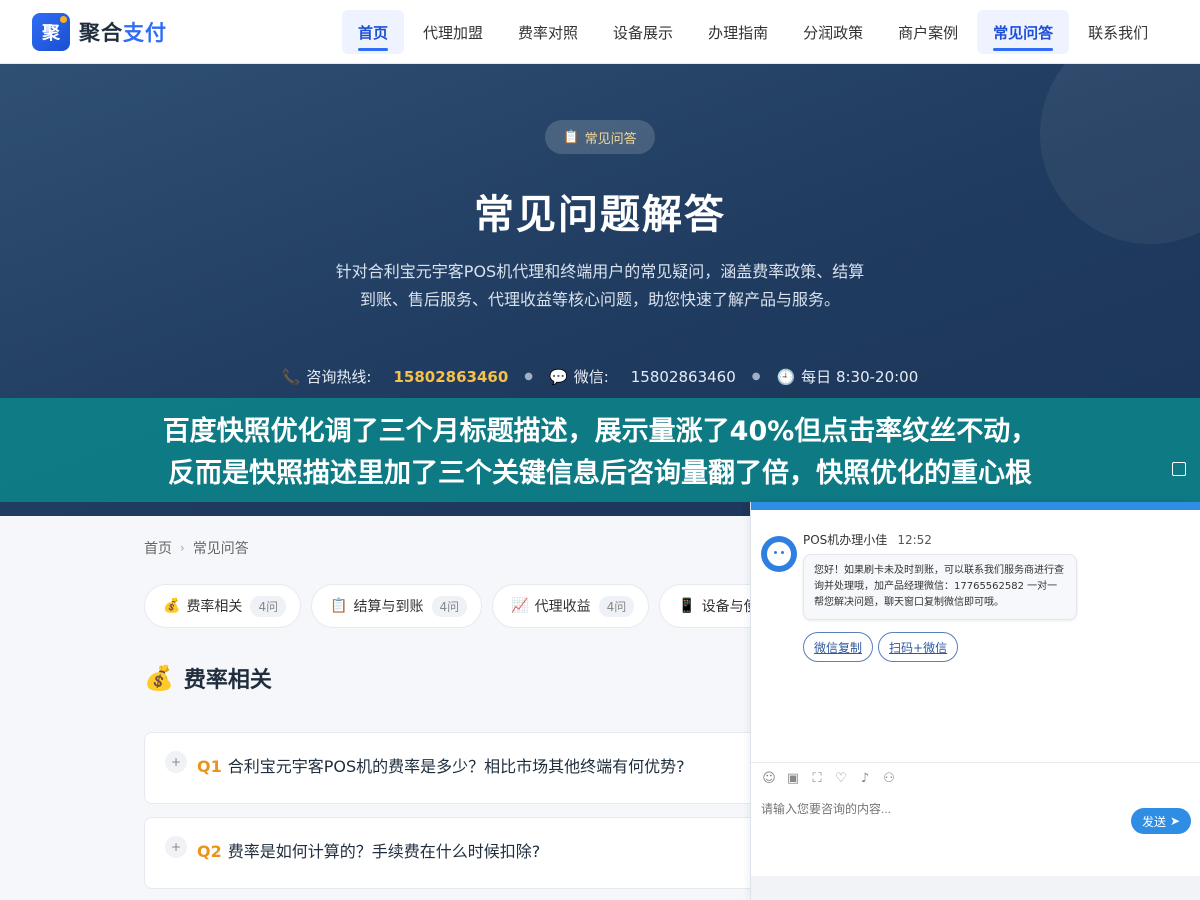 The height and width of the screenshot is (900, 1200). Describe the element at coordinates (600, 215) in the screenshot. I see `page-title: 常见问题解答` at that location.